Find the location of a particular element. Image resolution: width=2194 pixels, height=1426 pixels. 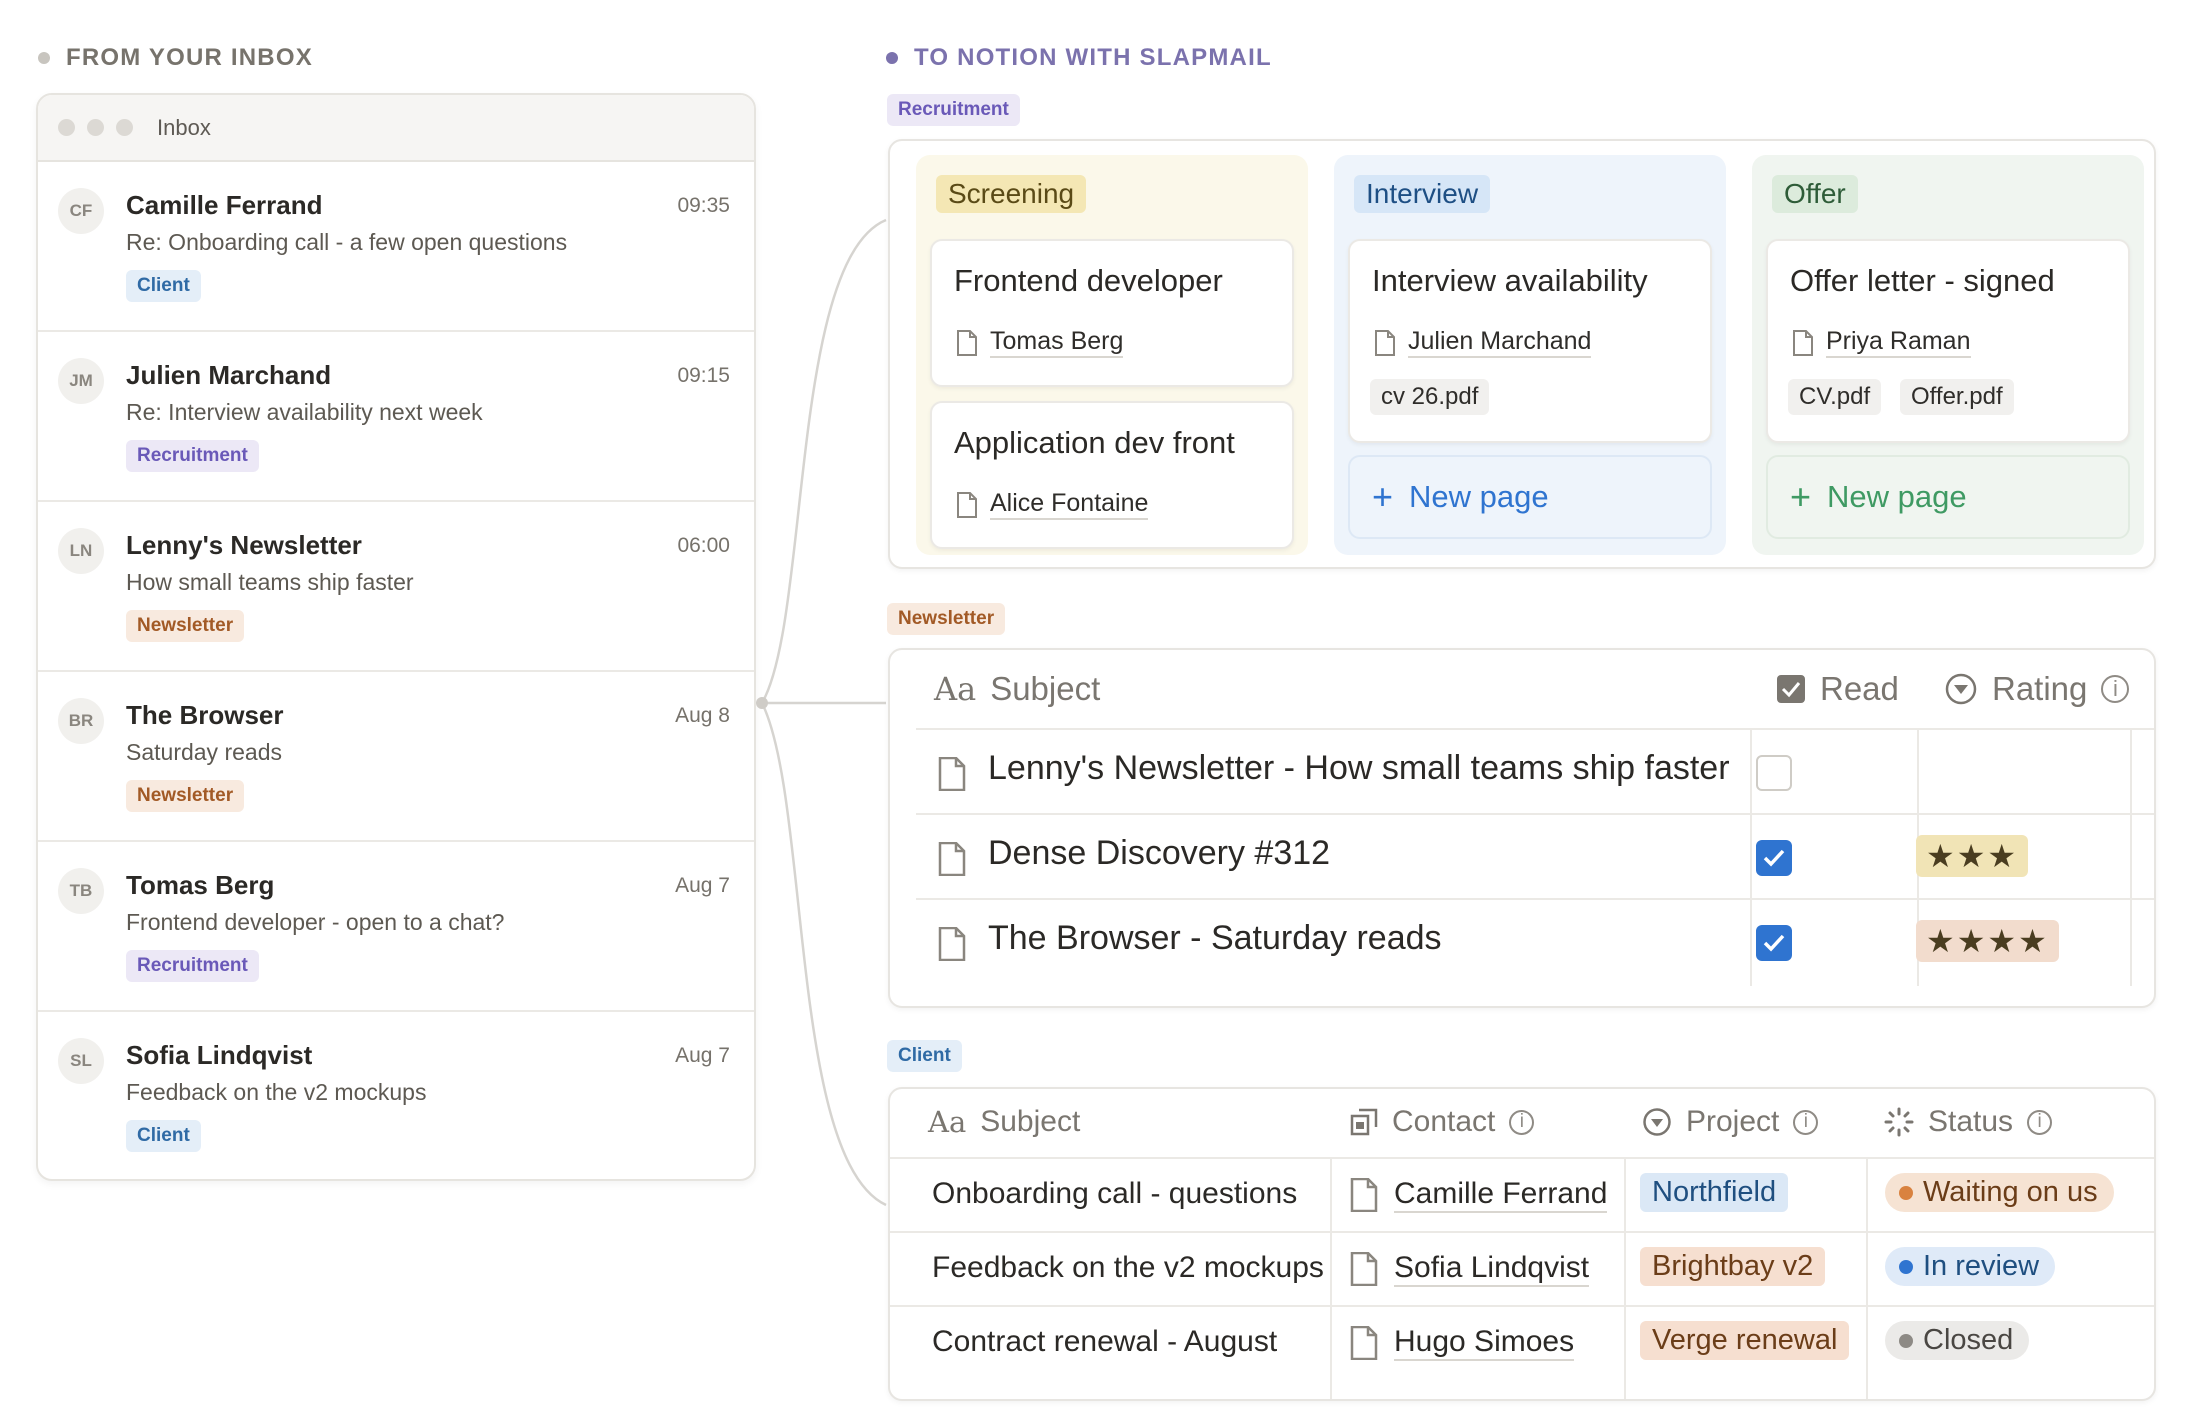

relation-property-icon is located at coordinates (1364, 1122).